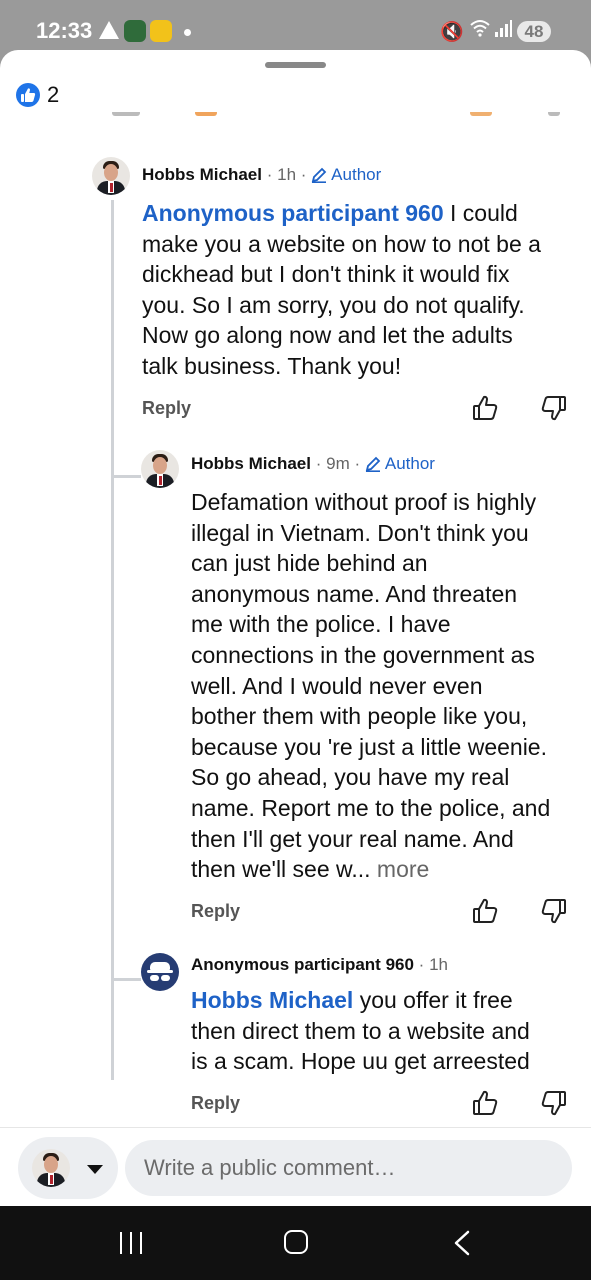 The width and height of the screenshot is (591, 1280). Describe the element at coordinates (452, 32) in the screenshot. I see `mute-icon: 🔇` at that location.